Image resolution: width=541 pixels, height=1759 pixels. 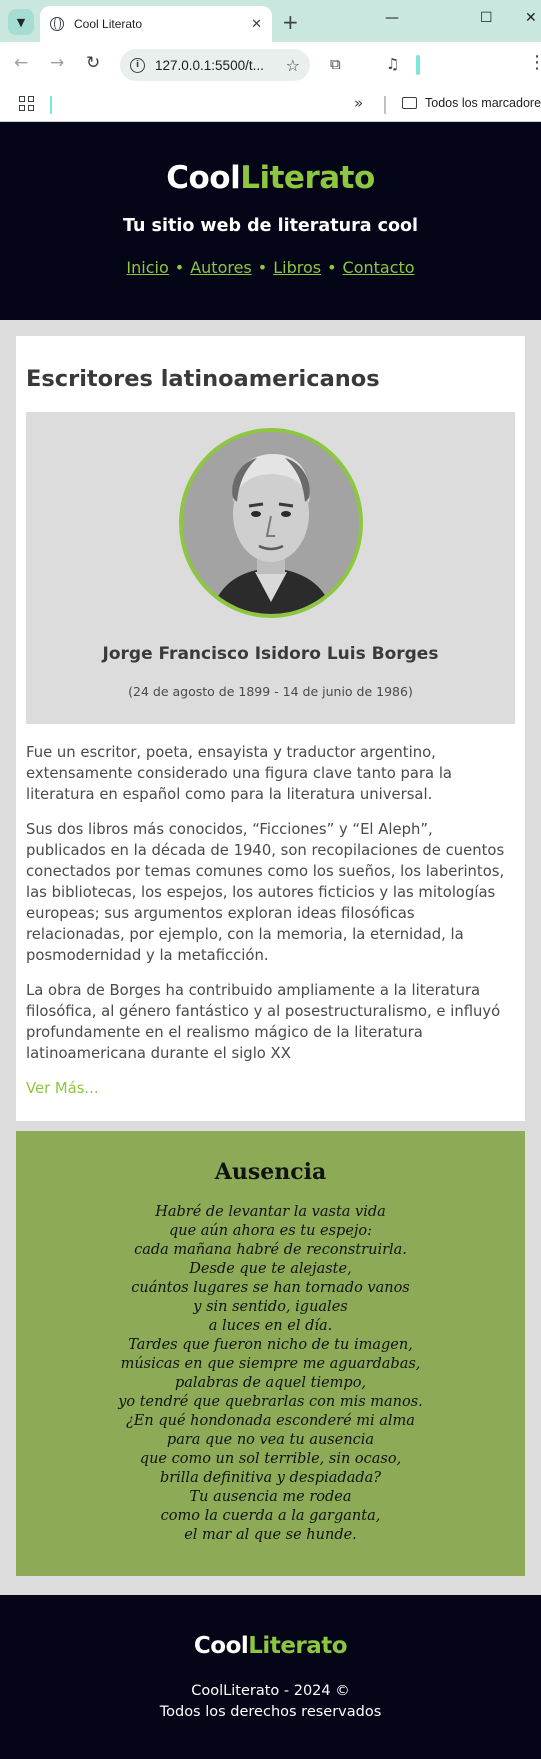 What do you see at coordinates (270, 1307) in the screenshot?
I see `poem-line: y sin sentido, iguales` at bounding box center [270, 1307].